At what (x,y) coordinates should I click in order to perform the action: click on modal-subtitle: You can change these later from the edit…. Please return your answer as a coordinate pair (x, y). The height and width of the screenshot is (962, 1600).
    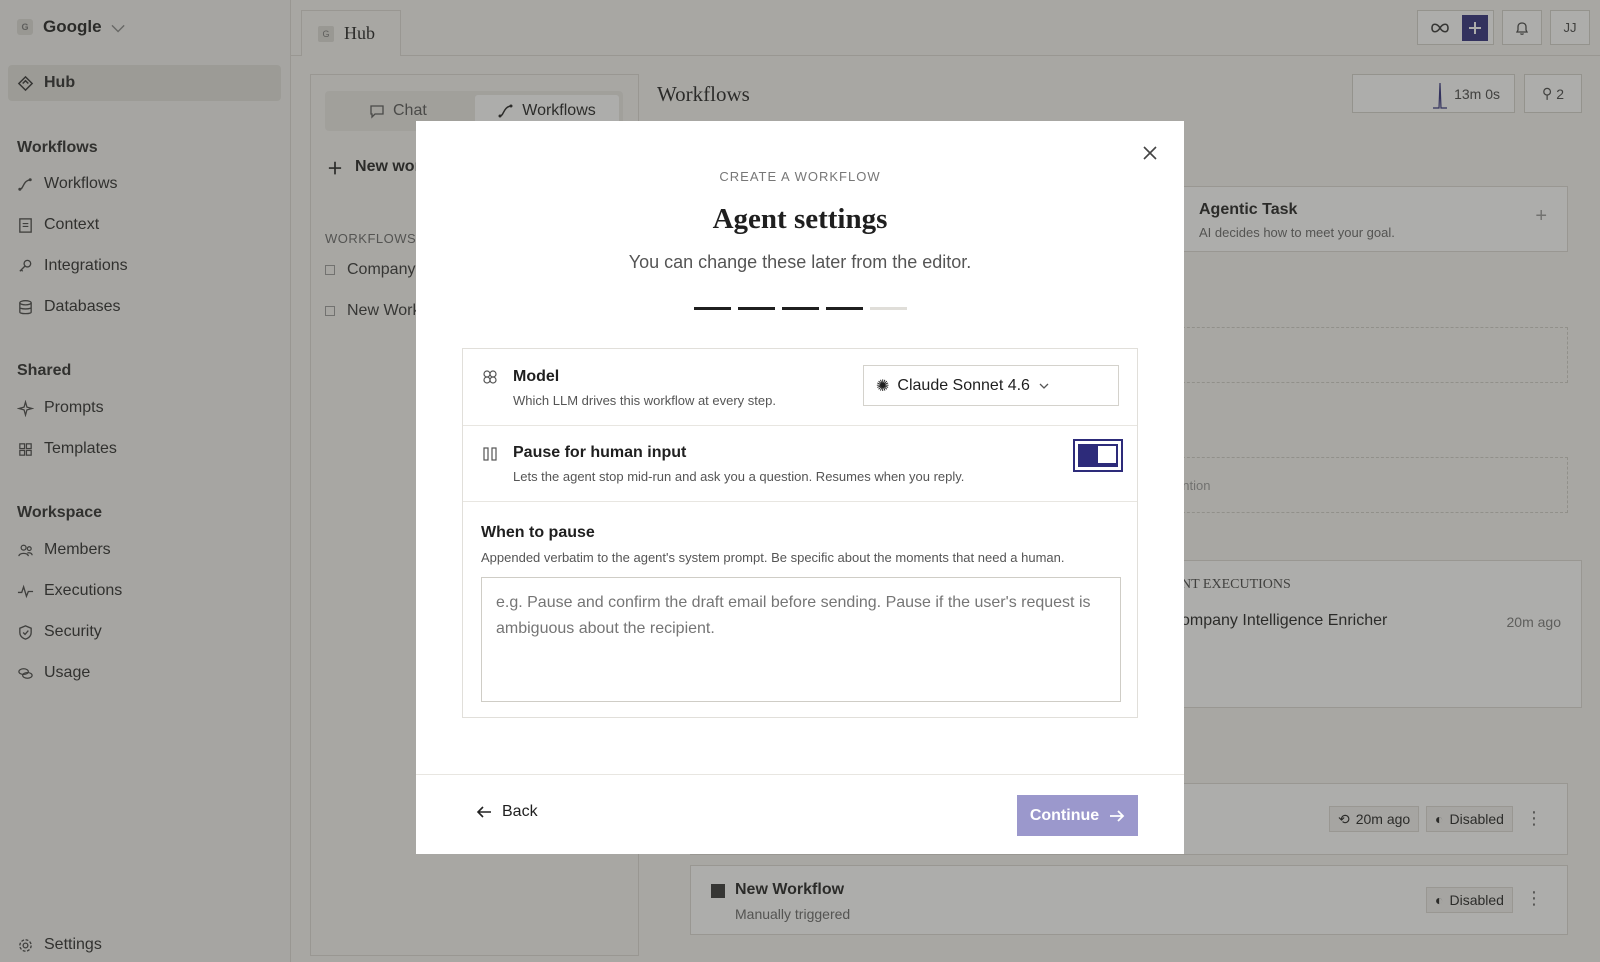
    Looking at the image, I should click on (800, 262).